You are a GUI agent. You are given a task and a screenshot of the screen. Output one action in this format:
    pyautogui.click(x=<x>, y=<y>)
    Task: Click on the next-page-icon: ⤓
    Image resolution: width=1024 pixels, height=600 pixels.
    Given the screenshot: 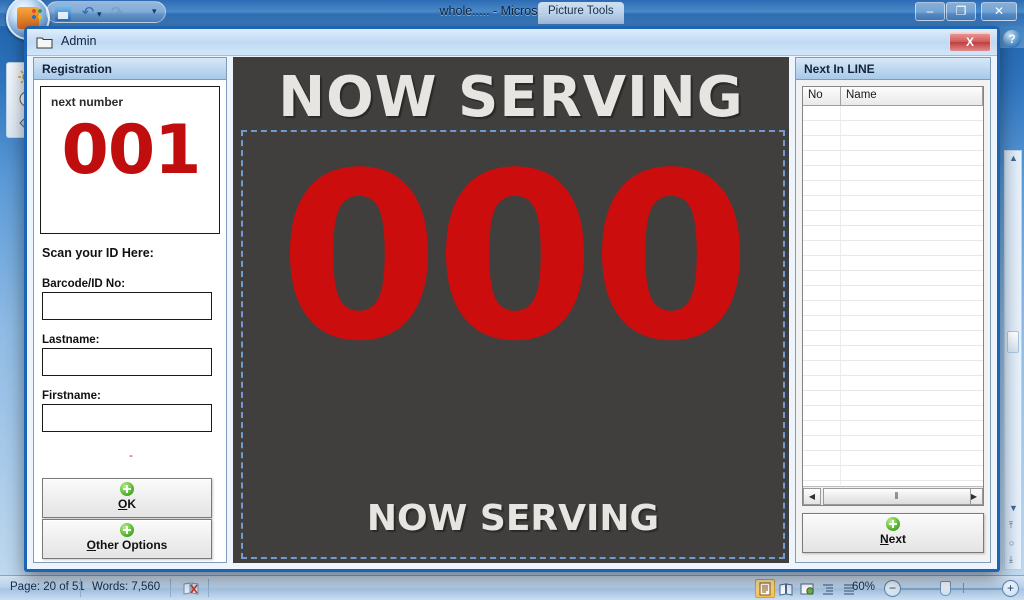 What is the action you would take?
    pyautogui.click(x=1011, y=559)
    